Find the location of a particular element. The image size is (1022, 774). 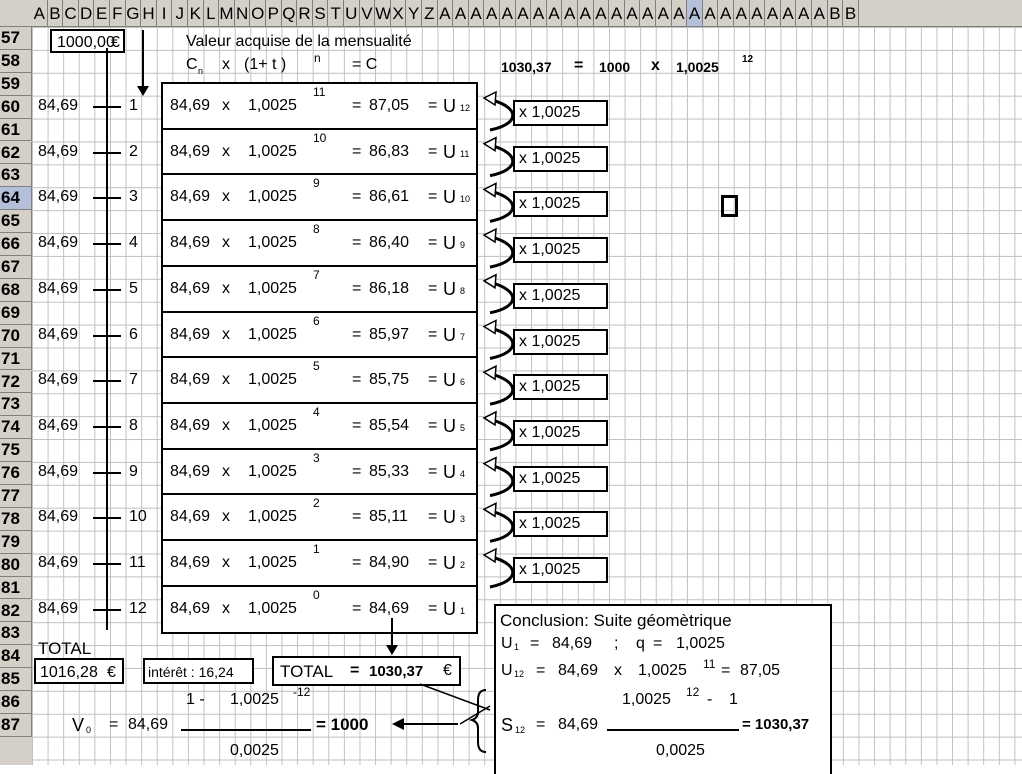

u12-rate: 1,0025 is located at coordinates (662, 670).